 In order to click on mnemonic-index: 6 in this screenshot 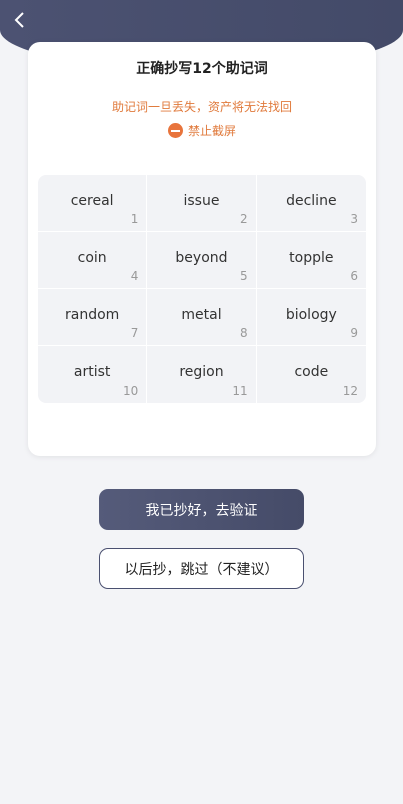, I will do `click(354, 276)`.